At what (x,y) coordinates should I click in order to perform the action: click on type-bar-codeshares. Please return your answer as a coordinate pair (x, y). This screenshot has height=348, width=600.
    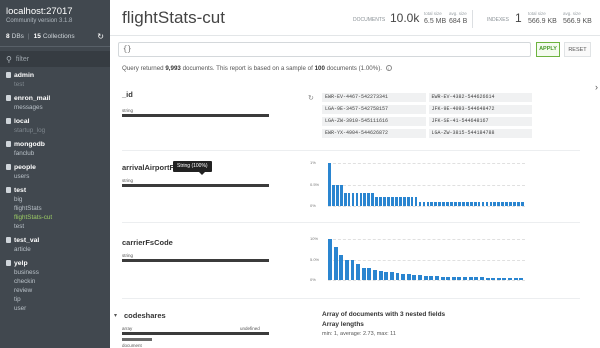
    Looking at the image, I should click on (195, 333).